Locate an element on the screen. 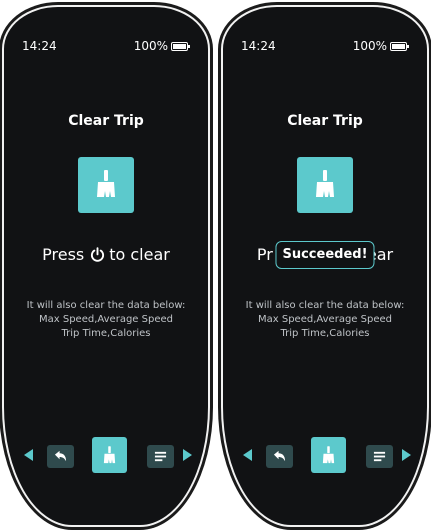 This screenshot has width=431, height=530. clear-label: to clear is located at coordinates (139, 254).